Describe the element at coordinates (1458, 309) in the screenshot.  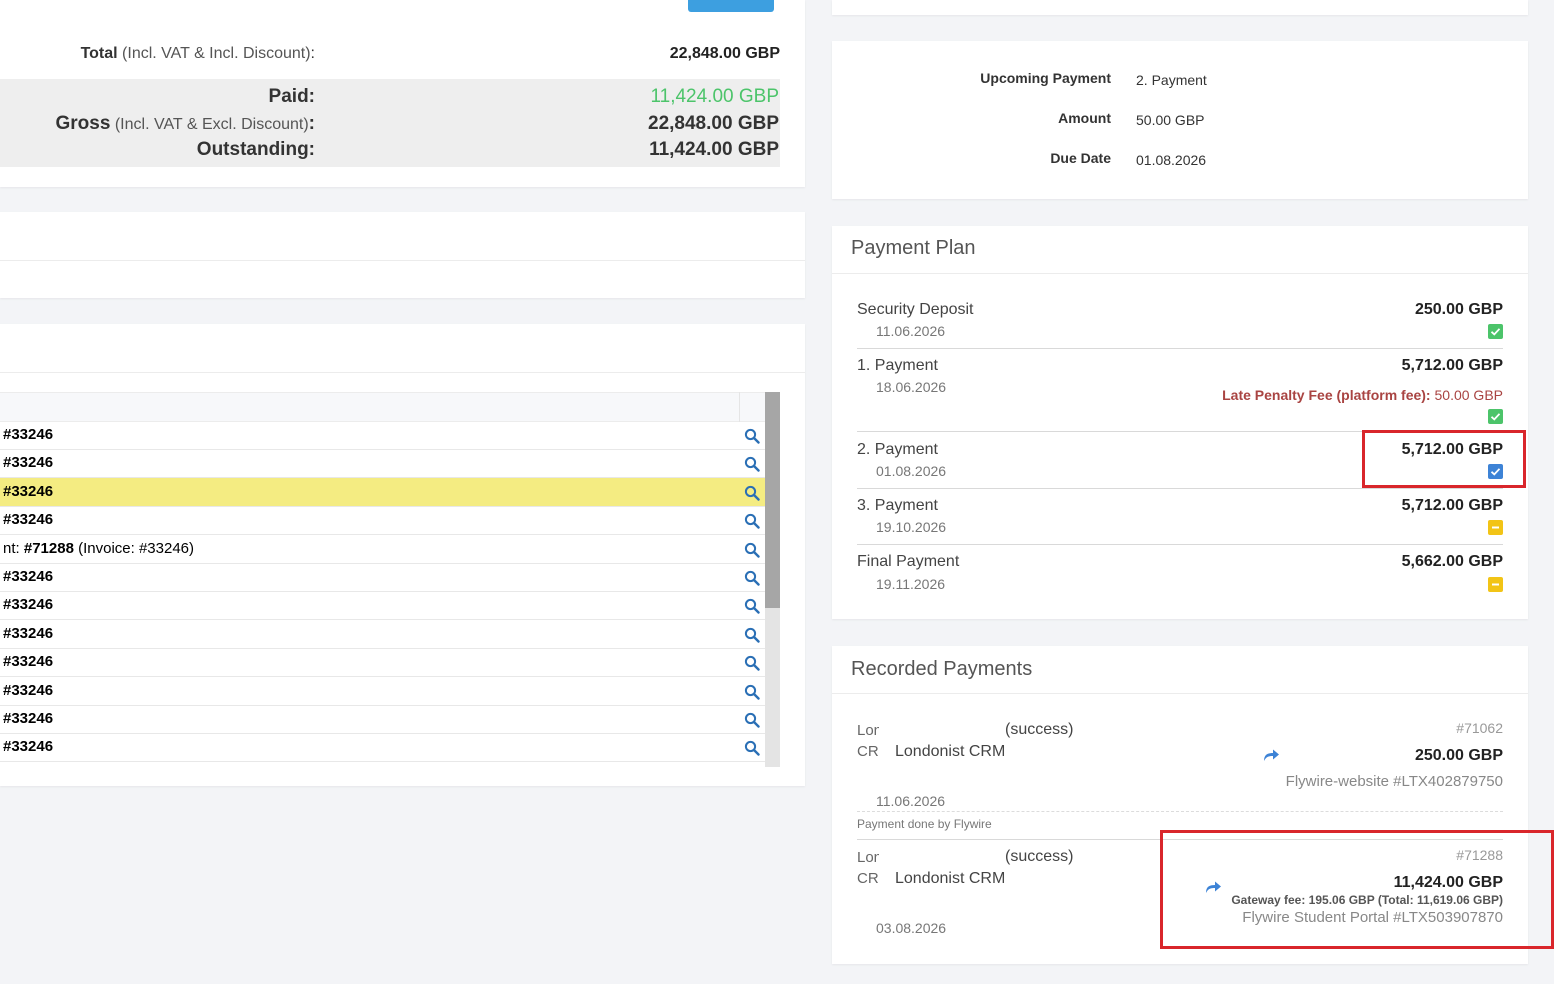
I see `plan-item-amount: 250.00 GBP` at that location.